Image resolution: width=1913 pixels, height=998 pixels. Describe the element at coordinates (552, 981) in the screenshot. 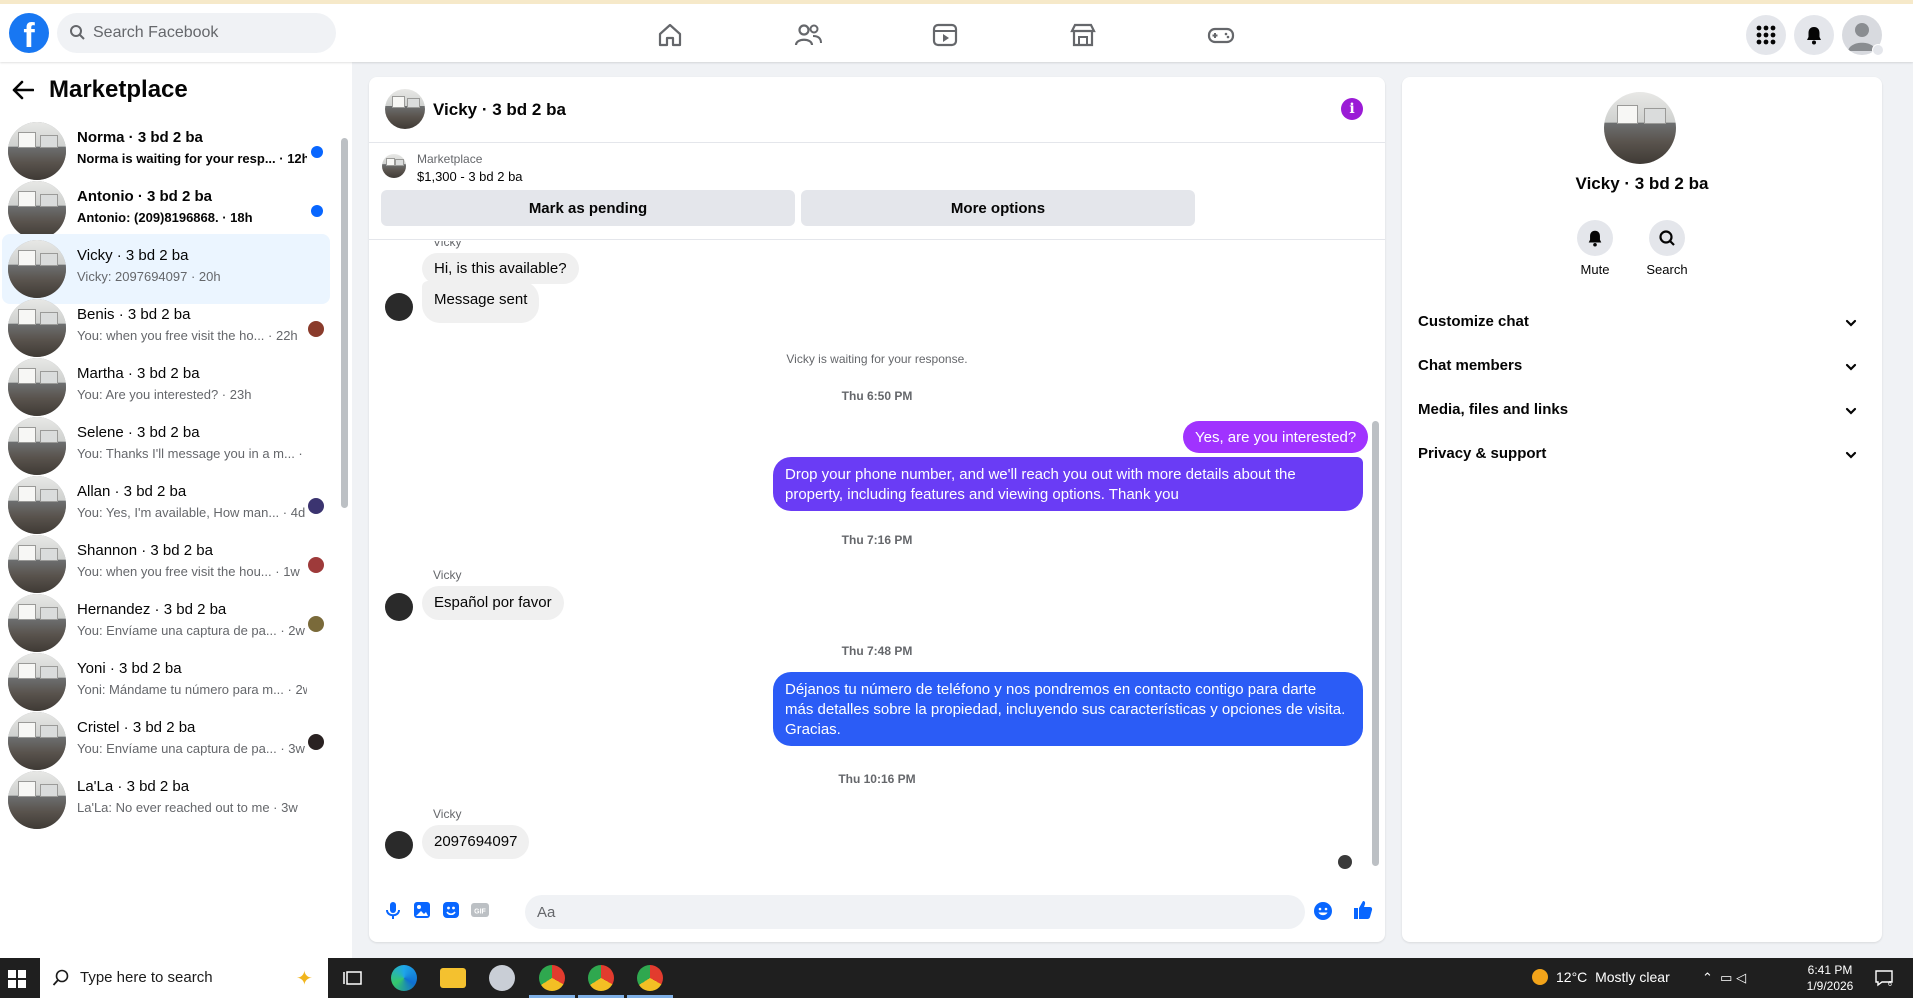

I see `chrome-icon` at that location.